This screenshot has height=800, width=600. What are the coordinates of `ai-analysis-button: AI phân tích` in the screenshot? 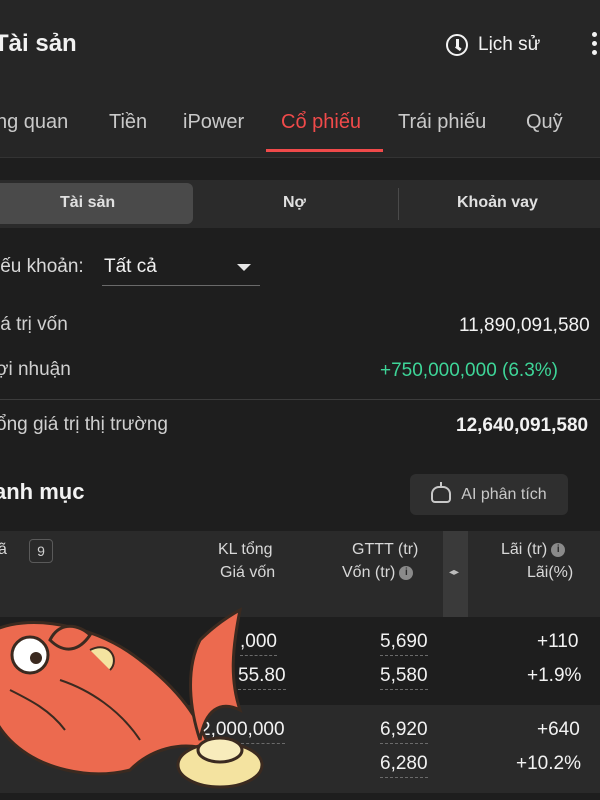 It's located at (489, 494).